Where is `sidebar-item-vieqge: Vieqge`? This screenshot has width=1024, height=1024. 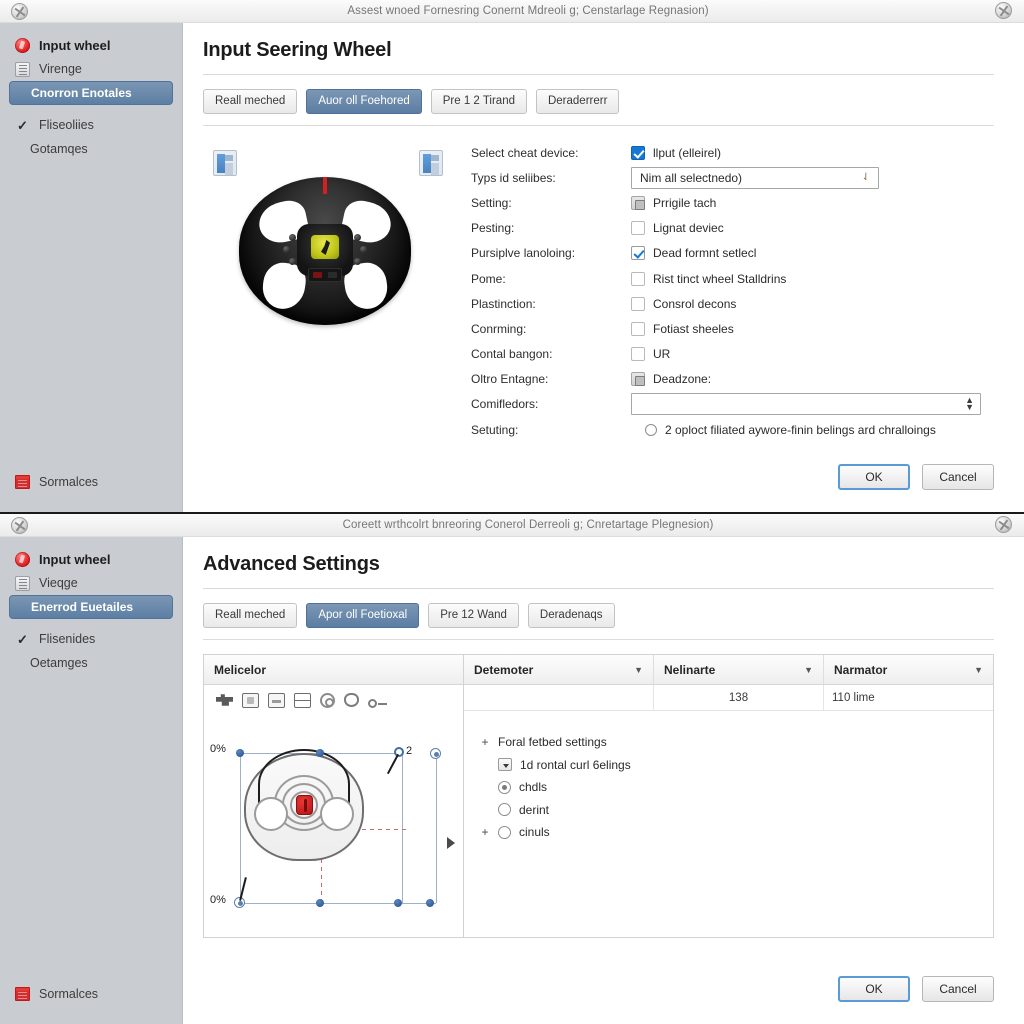
sidebar-item-vieqge: Vieqge is located at coordinates (91, 583).